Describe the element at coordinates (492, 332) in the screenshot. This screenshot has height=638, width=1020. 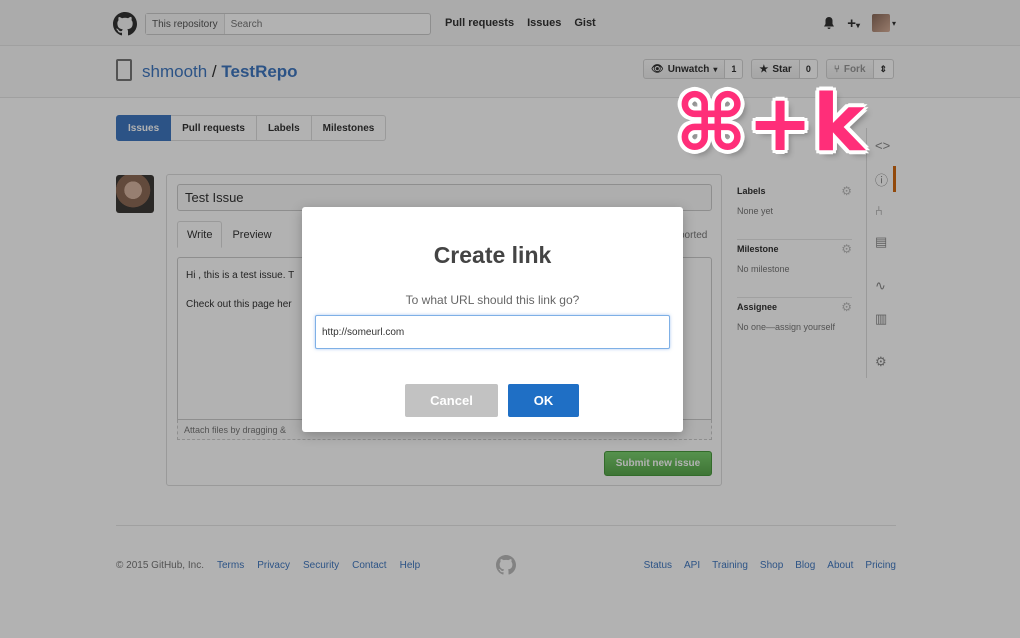
I see `url-input` at that location.